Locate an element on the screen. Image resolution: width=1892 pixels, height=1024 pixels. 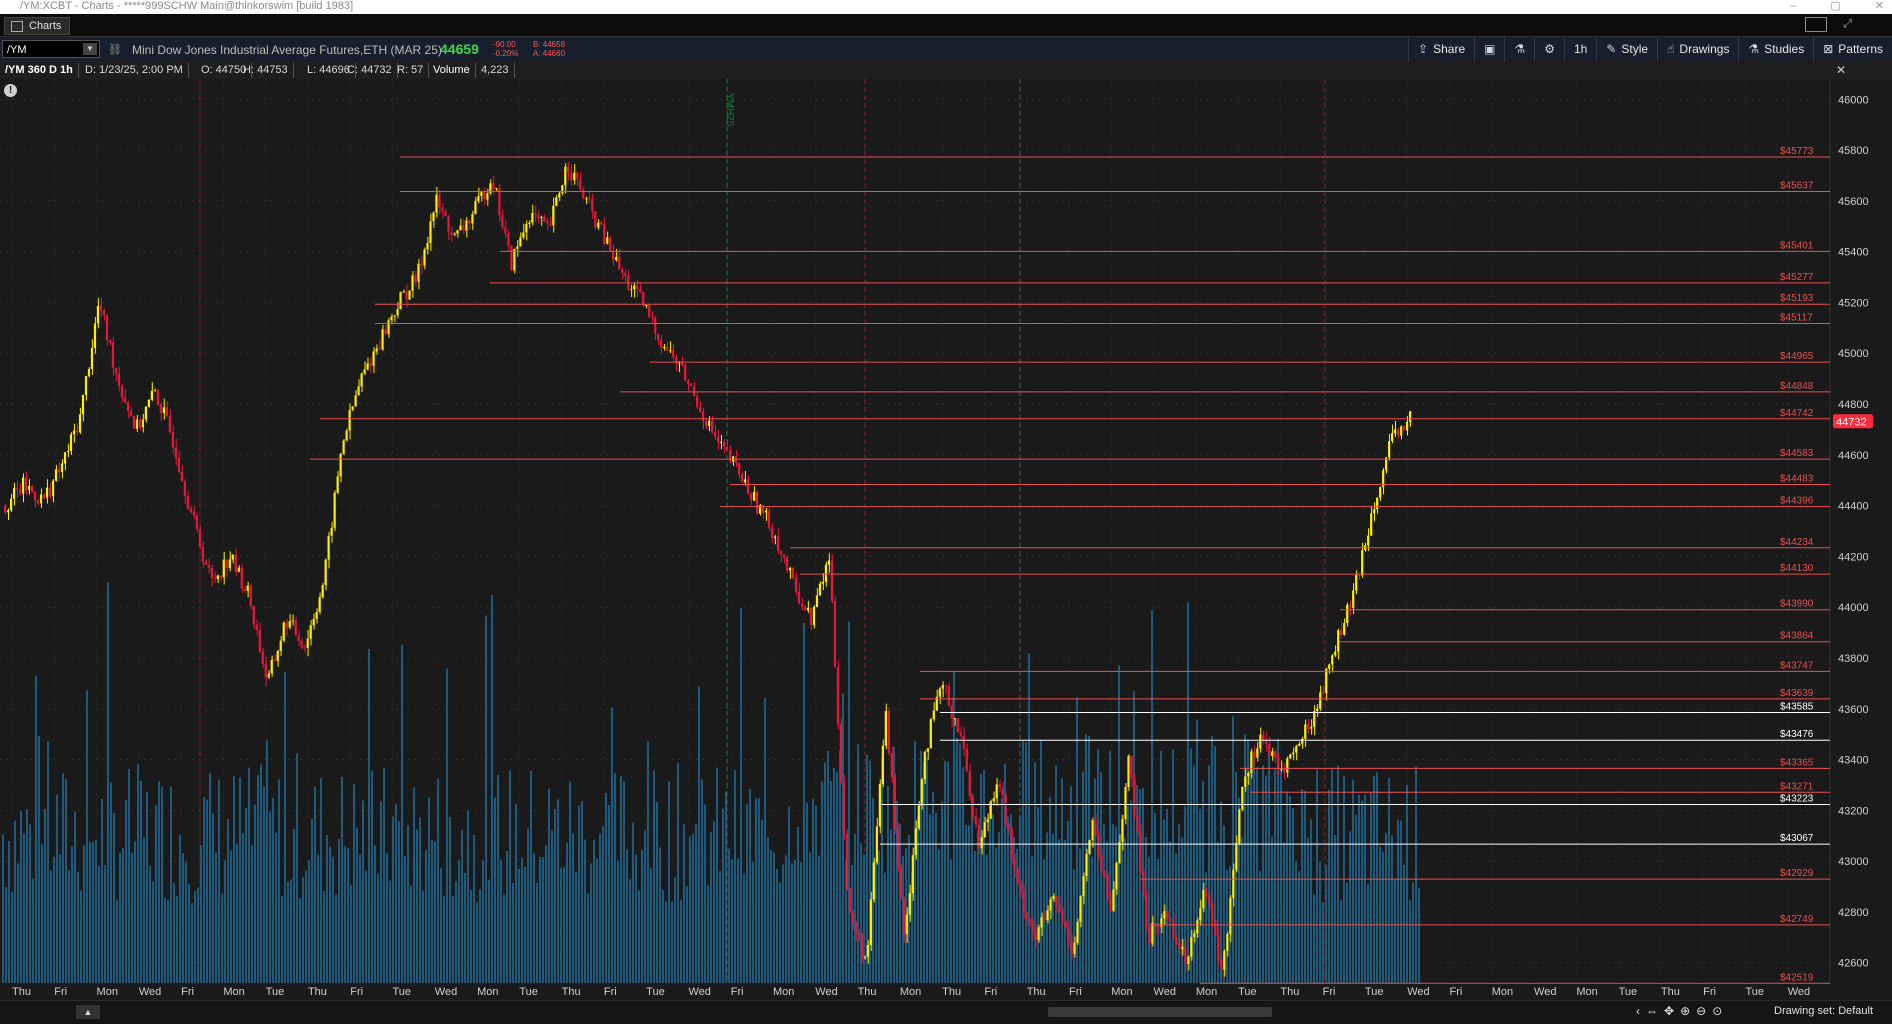
drawings-button: ☝ Drawings is located at coordinates (1697, 49).